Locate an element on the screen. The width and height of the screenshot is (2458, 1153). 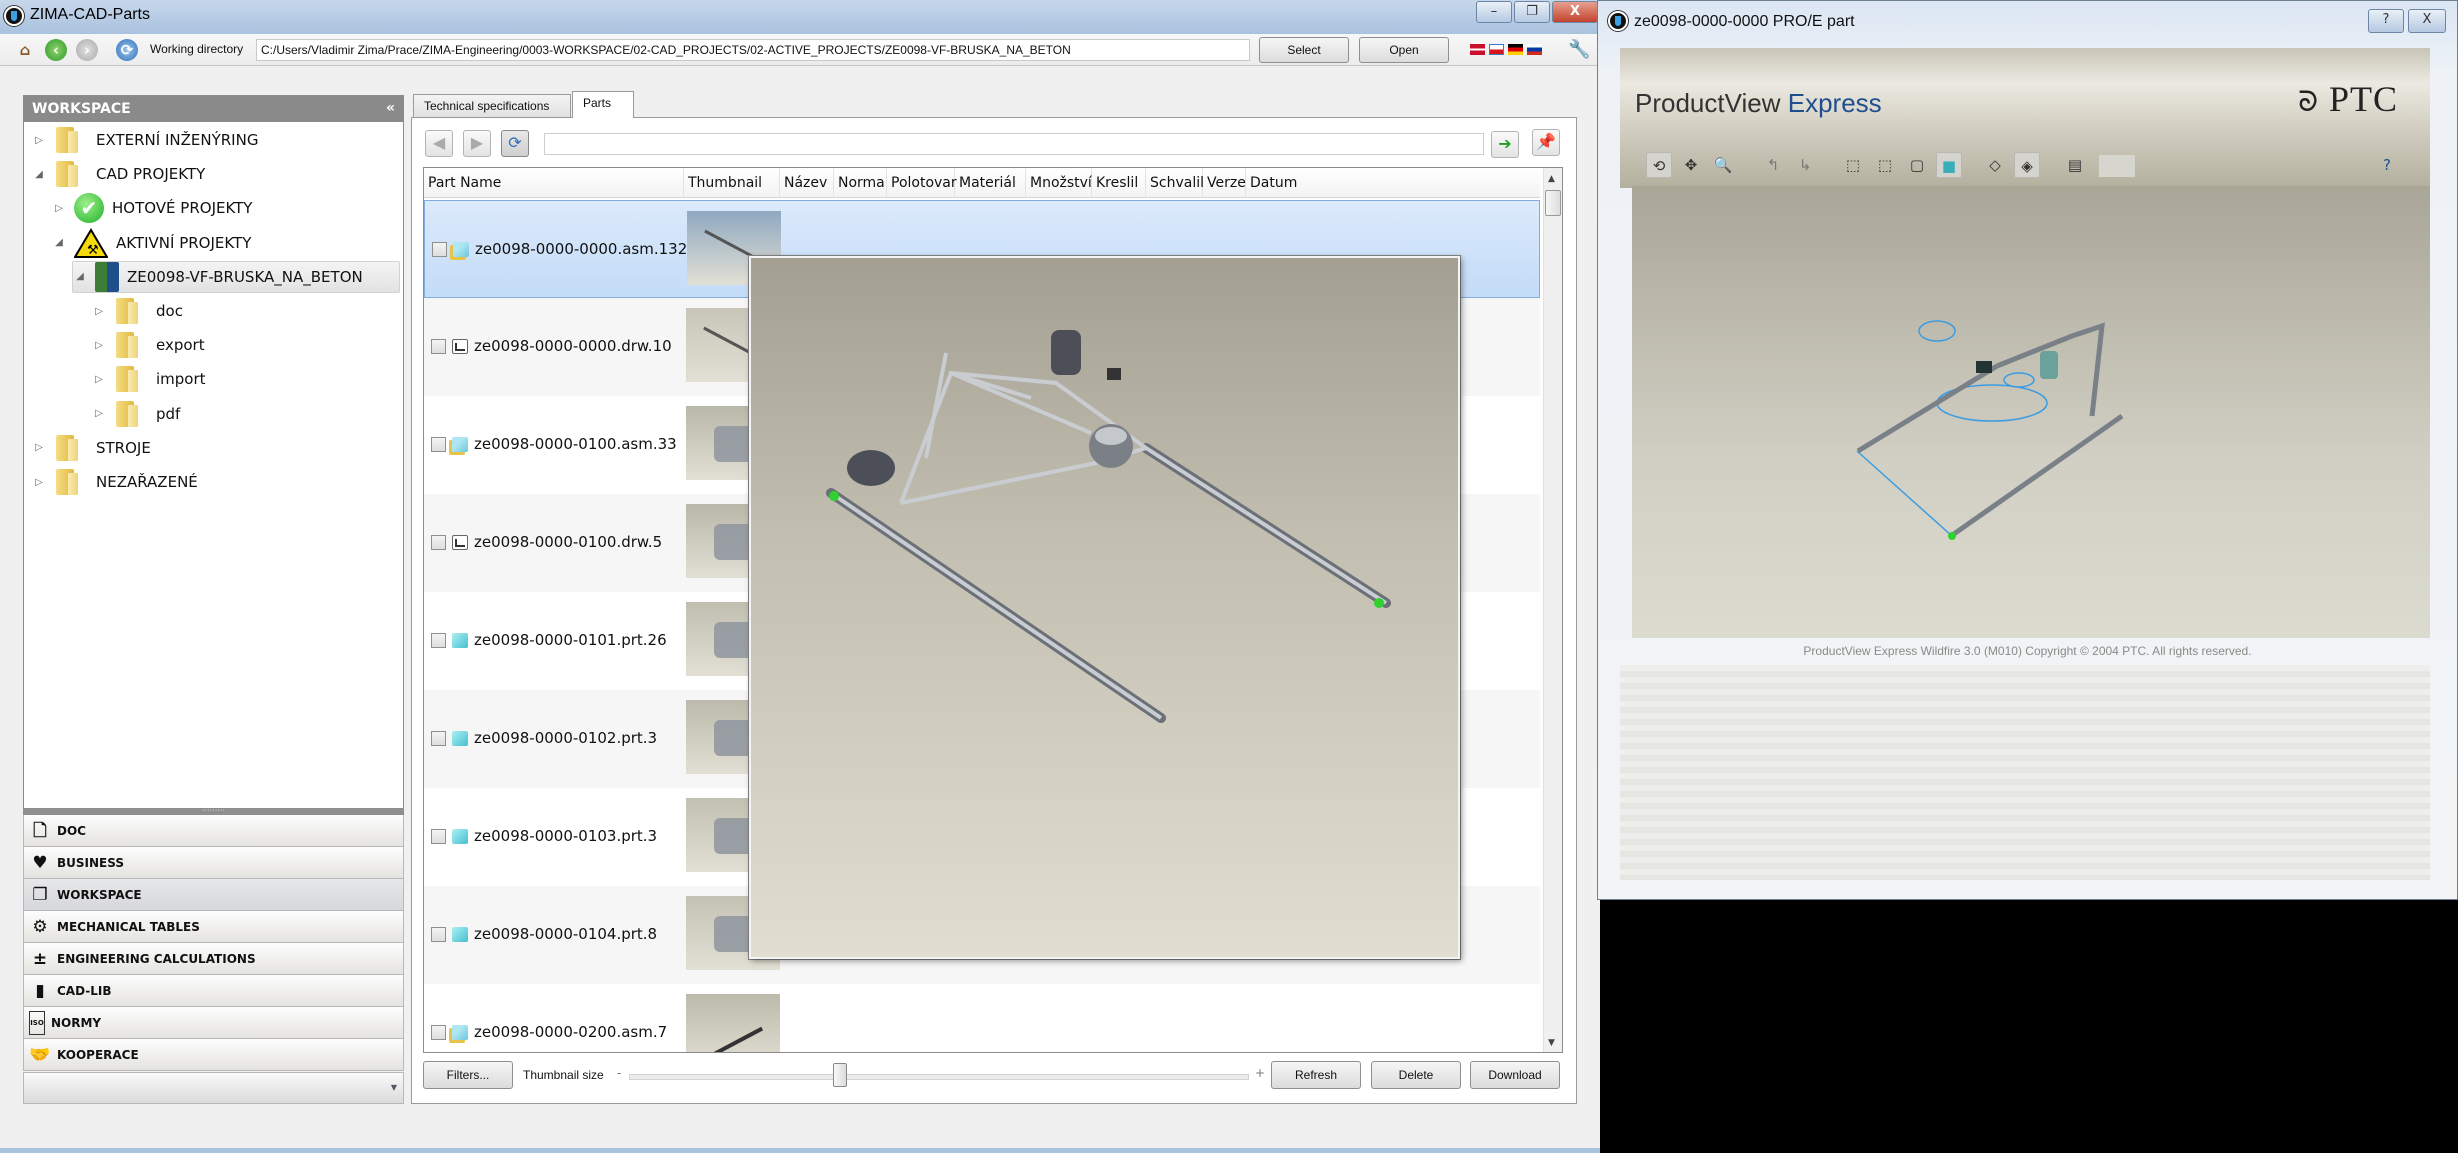
refresh-icon: ⟳ is located at coordinates (127, 50).